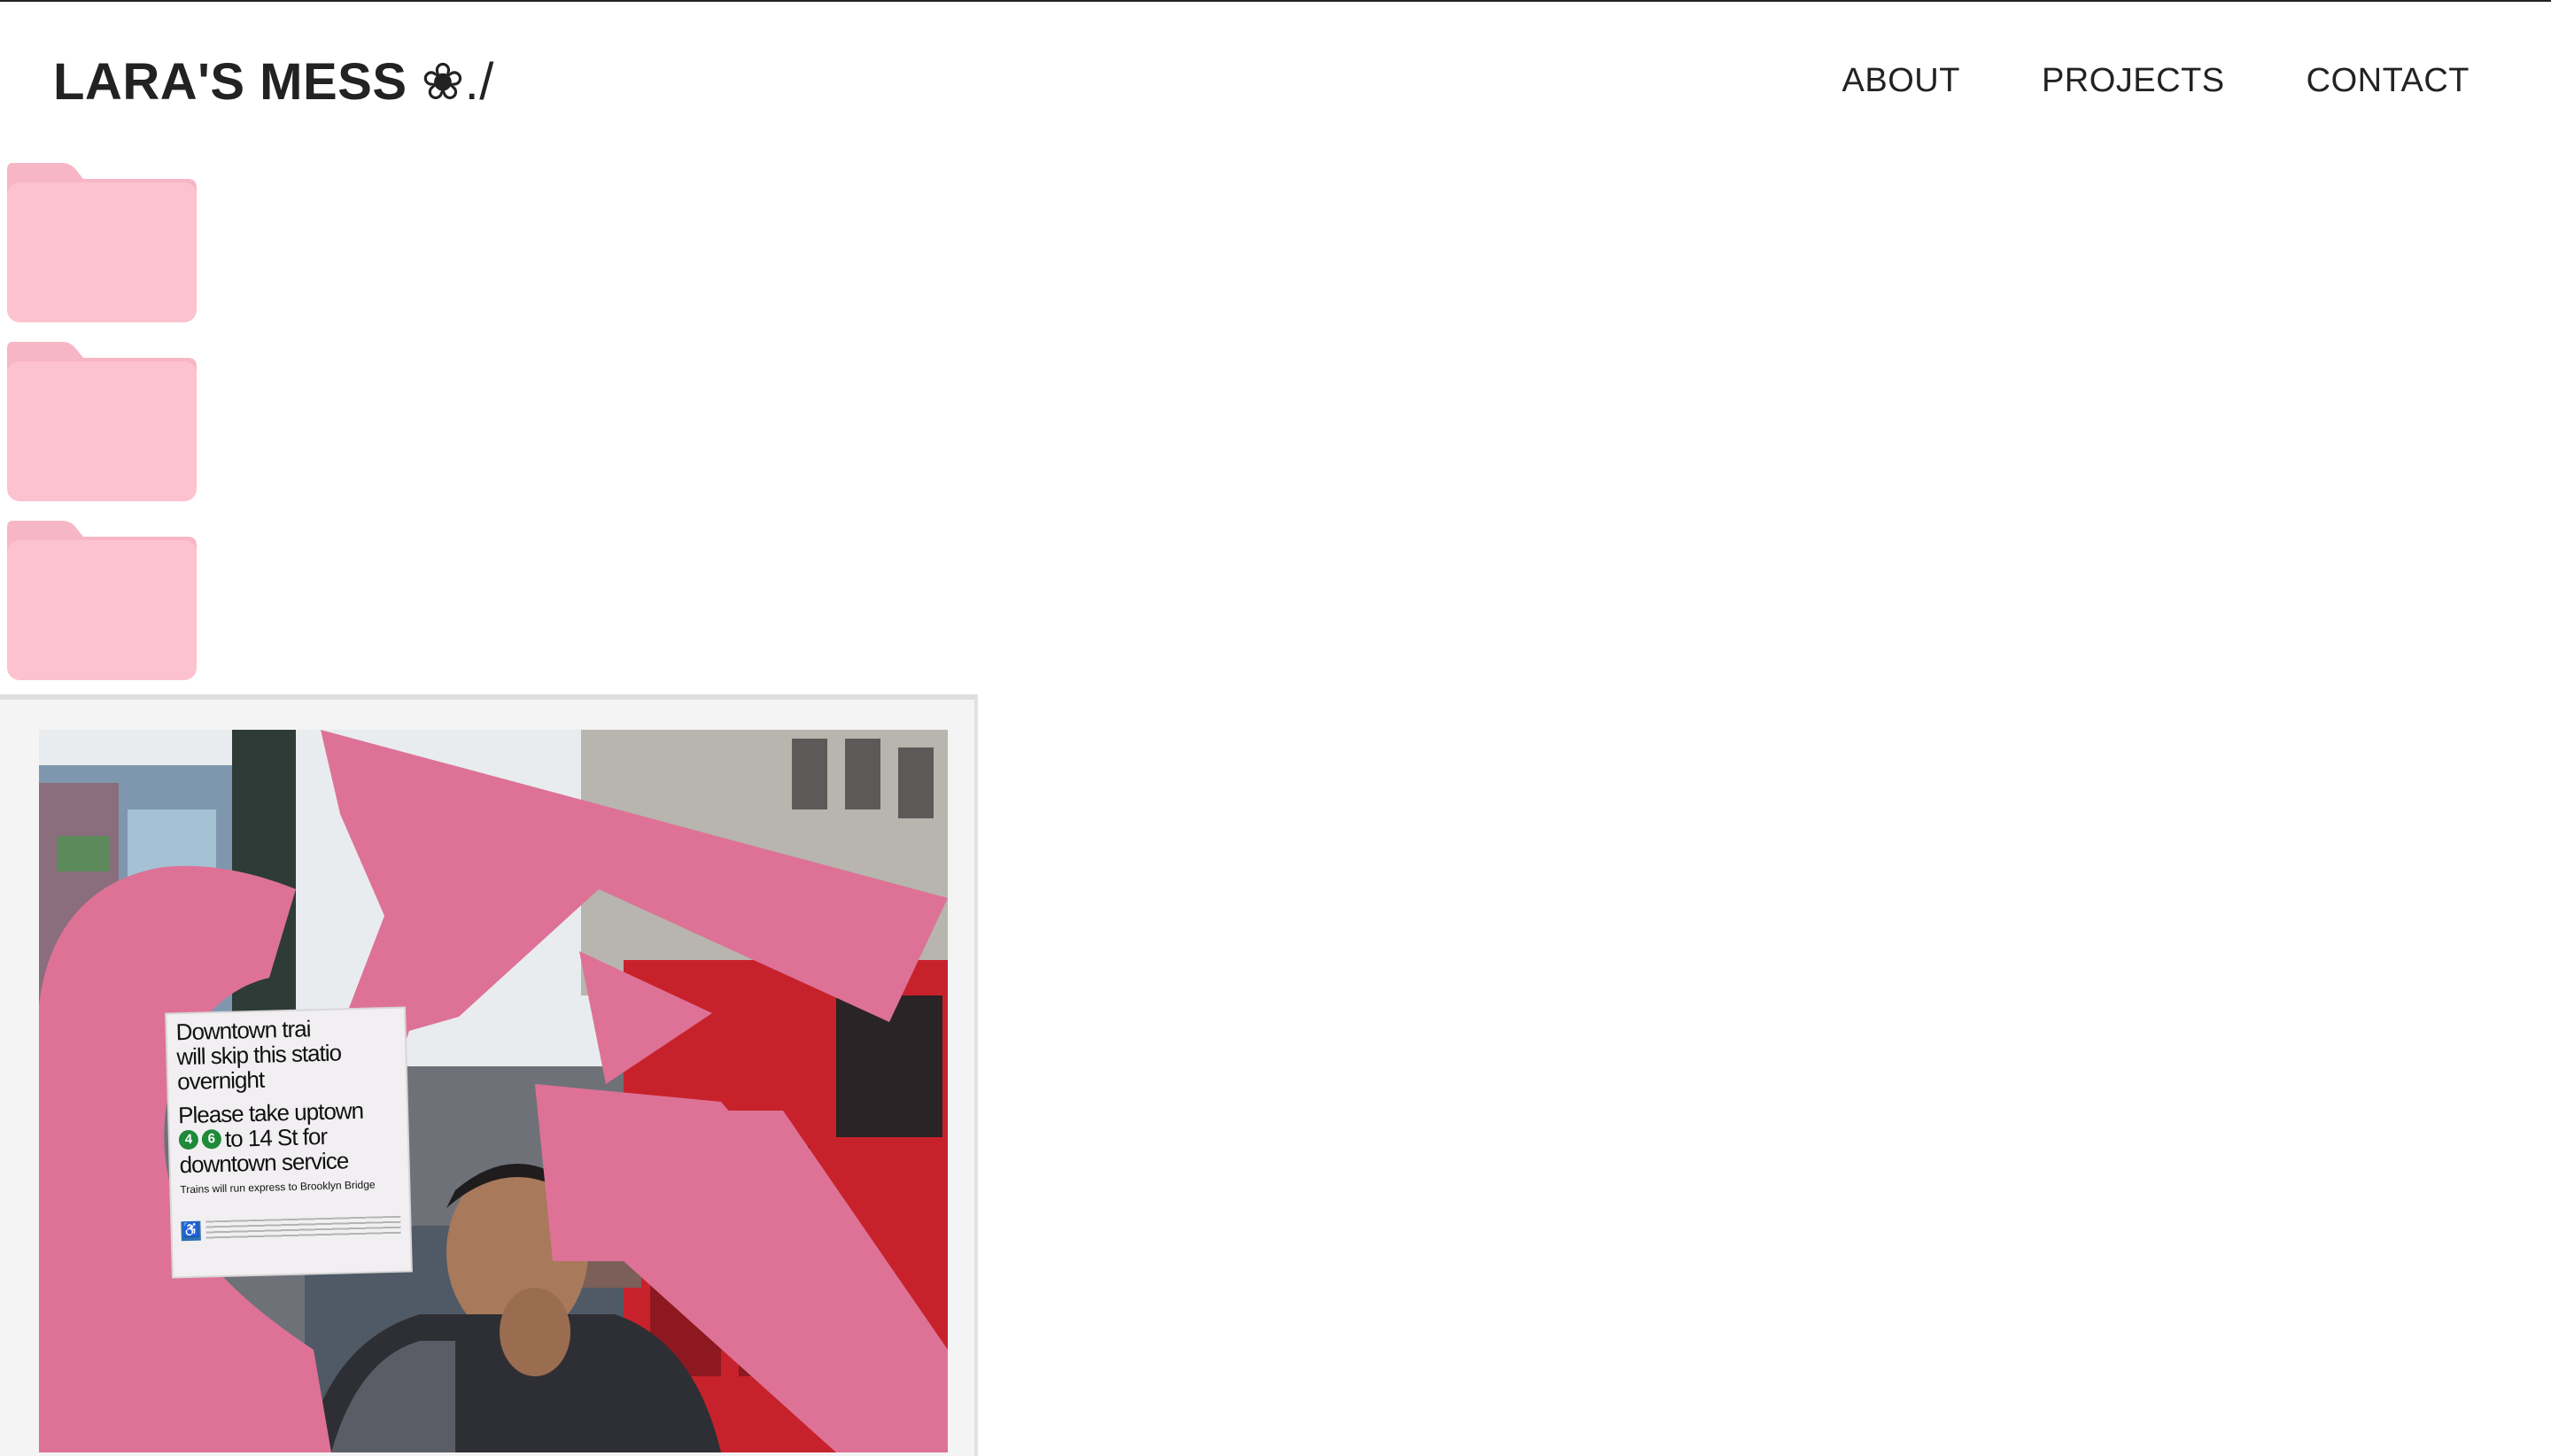  What do you see at coordinates (458, 82) in the screenshot?
I see `flower-logo-mark: ❀./` at bounding box center [458, 82].